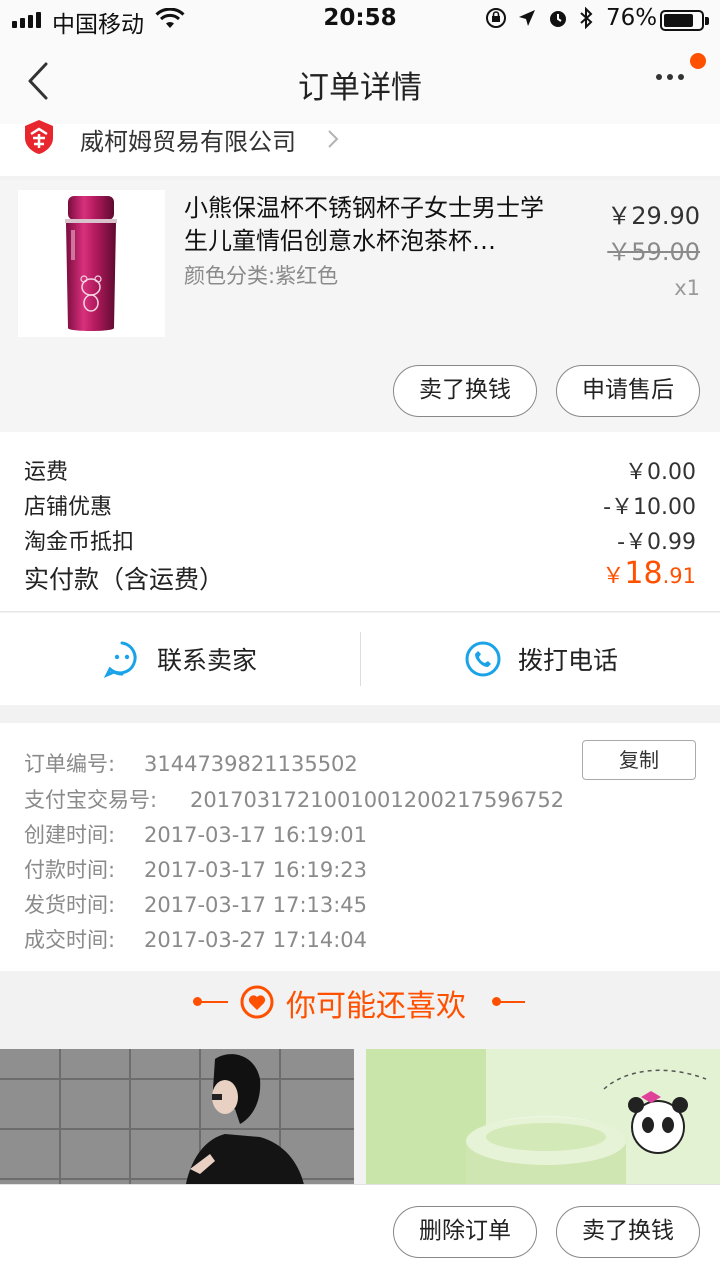 This screenshot has width=720, height=1280. What do you see at coordinates (670, 77) in the screenshot?
I see `more-options-icon` at bounding box center [670, 77].